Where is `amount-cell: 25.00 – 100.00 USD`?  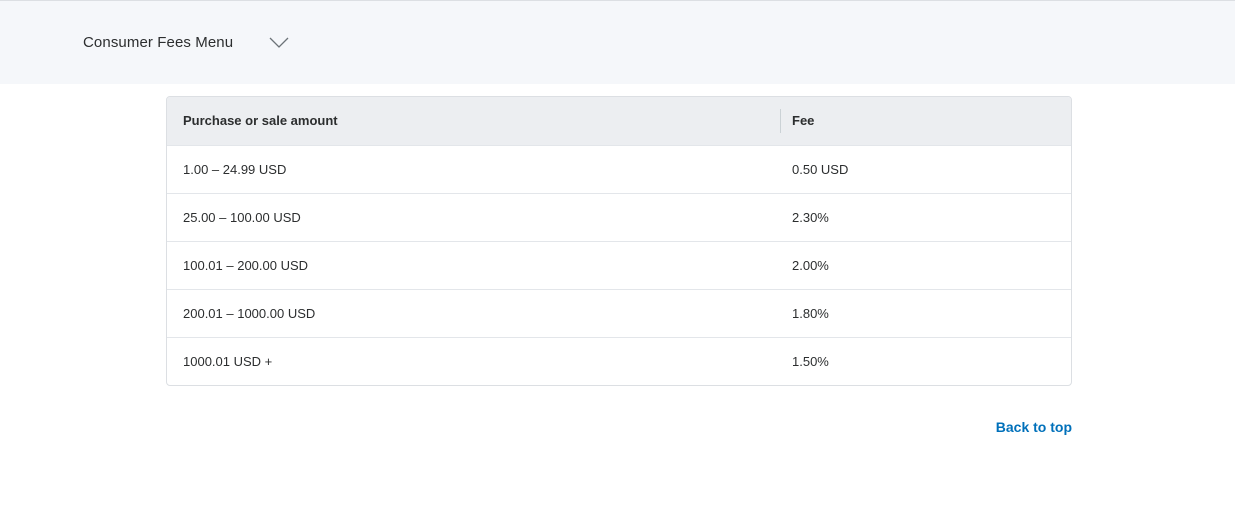
amount-cell: 25.00 – 100.00 USD is located at coordinates (242, 217).